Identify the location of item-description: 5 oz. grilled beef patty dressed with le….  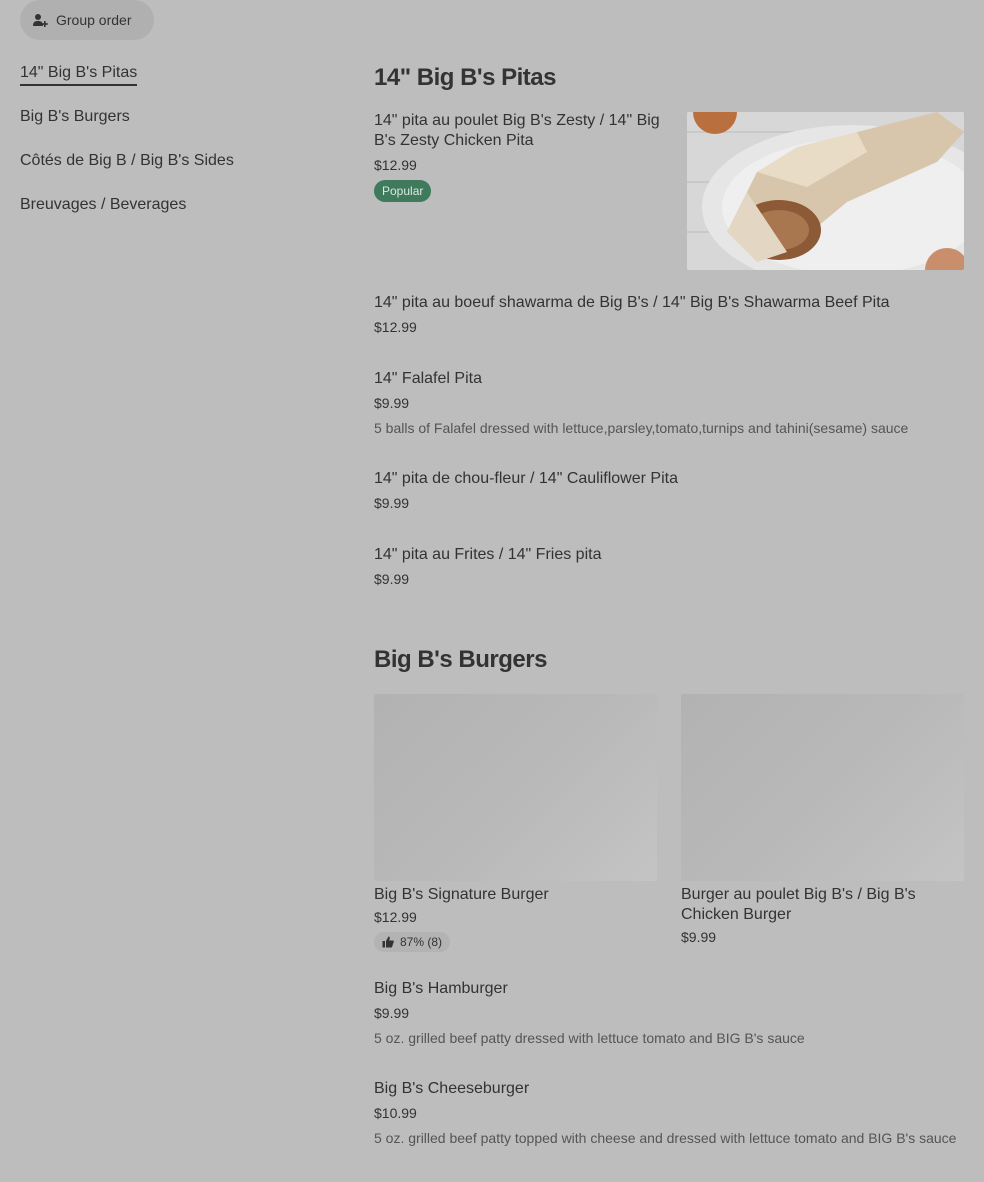
(589, 1038).